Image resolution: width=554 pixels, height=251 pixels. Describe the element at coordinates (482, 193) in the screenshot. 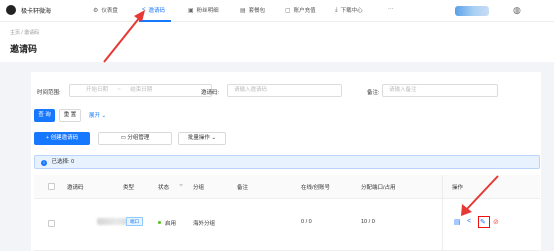

I see `arrow-to-edit` at that location.